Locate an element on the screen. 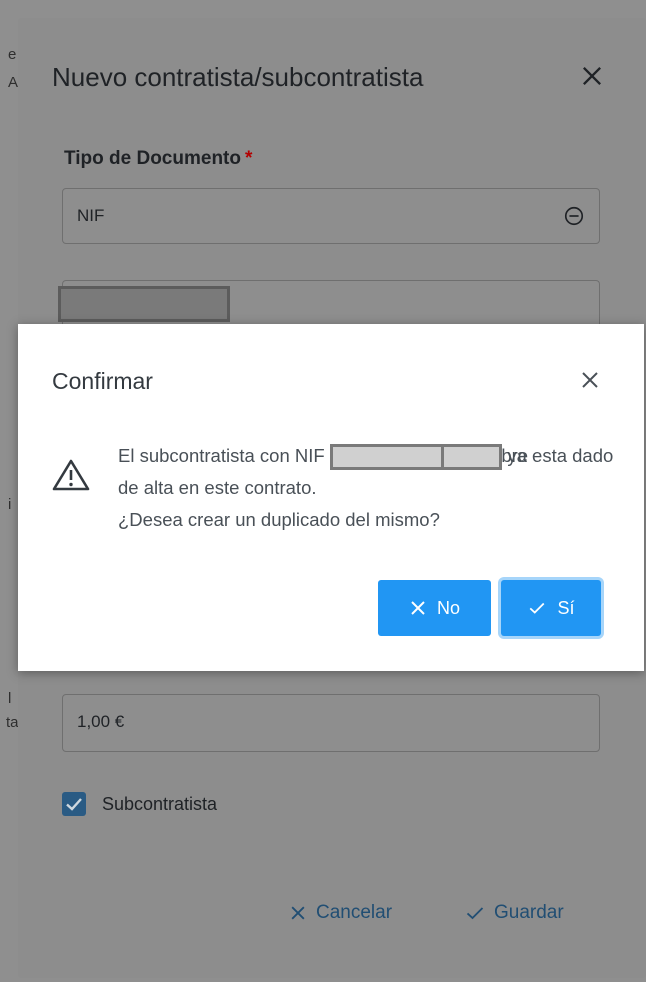 The image size is (646, 982). subcontractor-checkbox is located at coordinates (74, 804).